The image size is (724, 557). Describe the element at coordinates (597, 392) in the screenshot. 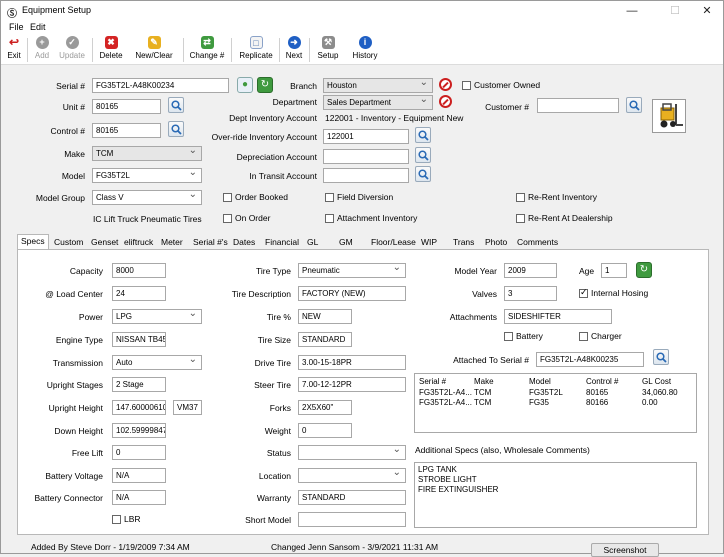

I see `grid-cell: 80165` at that location.